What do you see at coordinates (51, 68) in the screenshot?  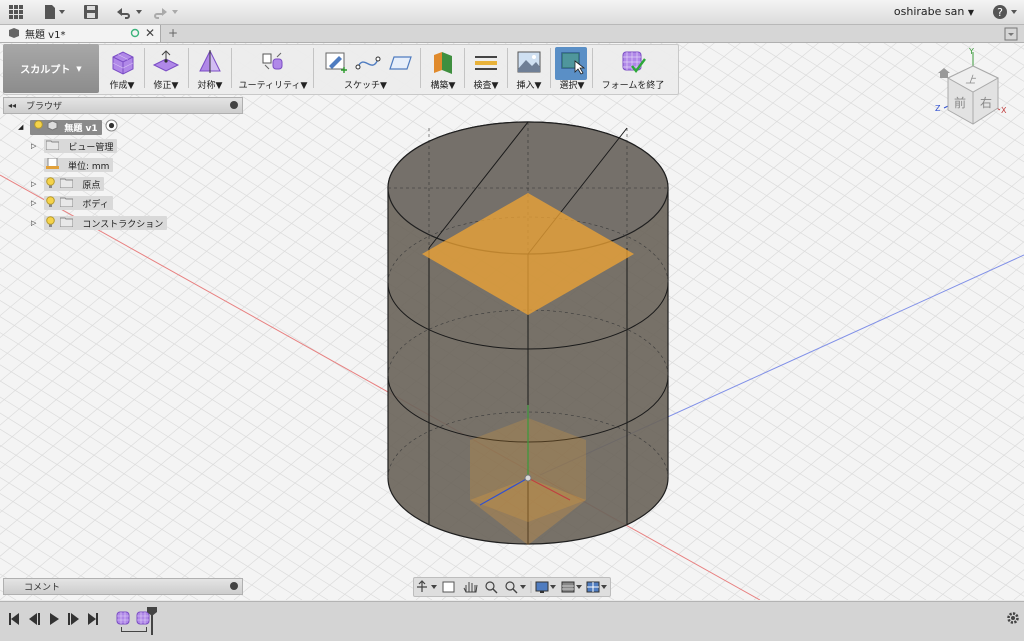 I see `workspace-switcher: スカルプト ▼` at bounding box center [51, 68].